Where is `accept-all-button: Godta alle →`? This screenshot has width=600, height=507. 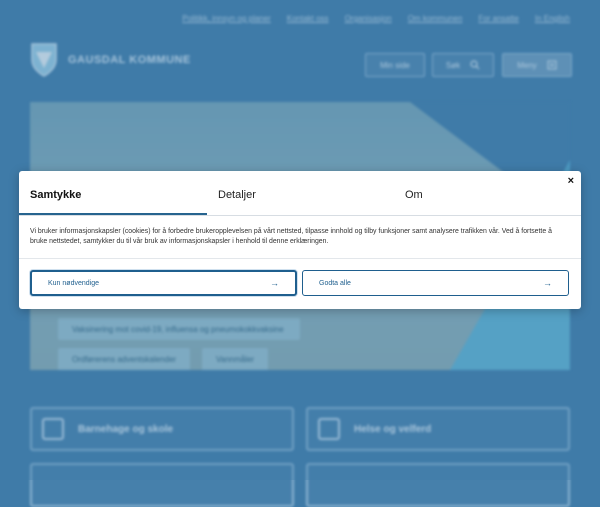
accept-all-button: Godta alle → is located at coordinates (435, 283).